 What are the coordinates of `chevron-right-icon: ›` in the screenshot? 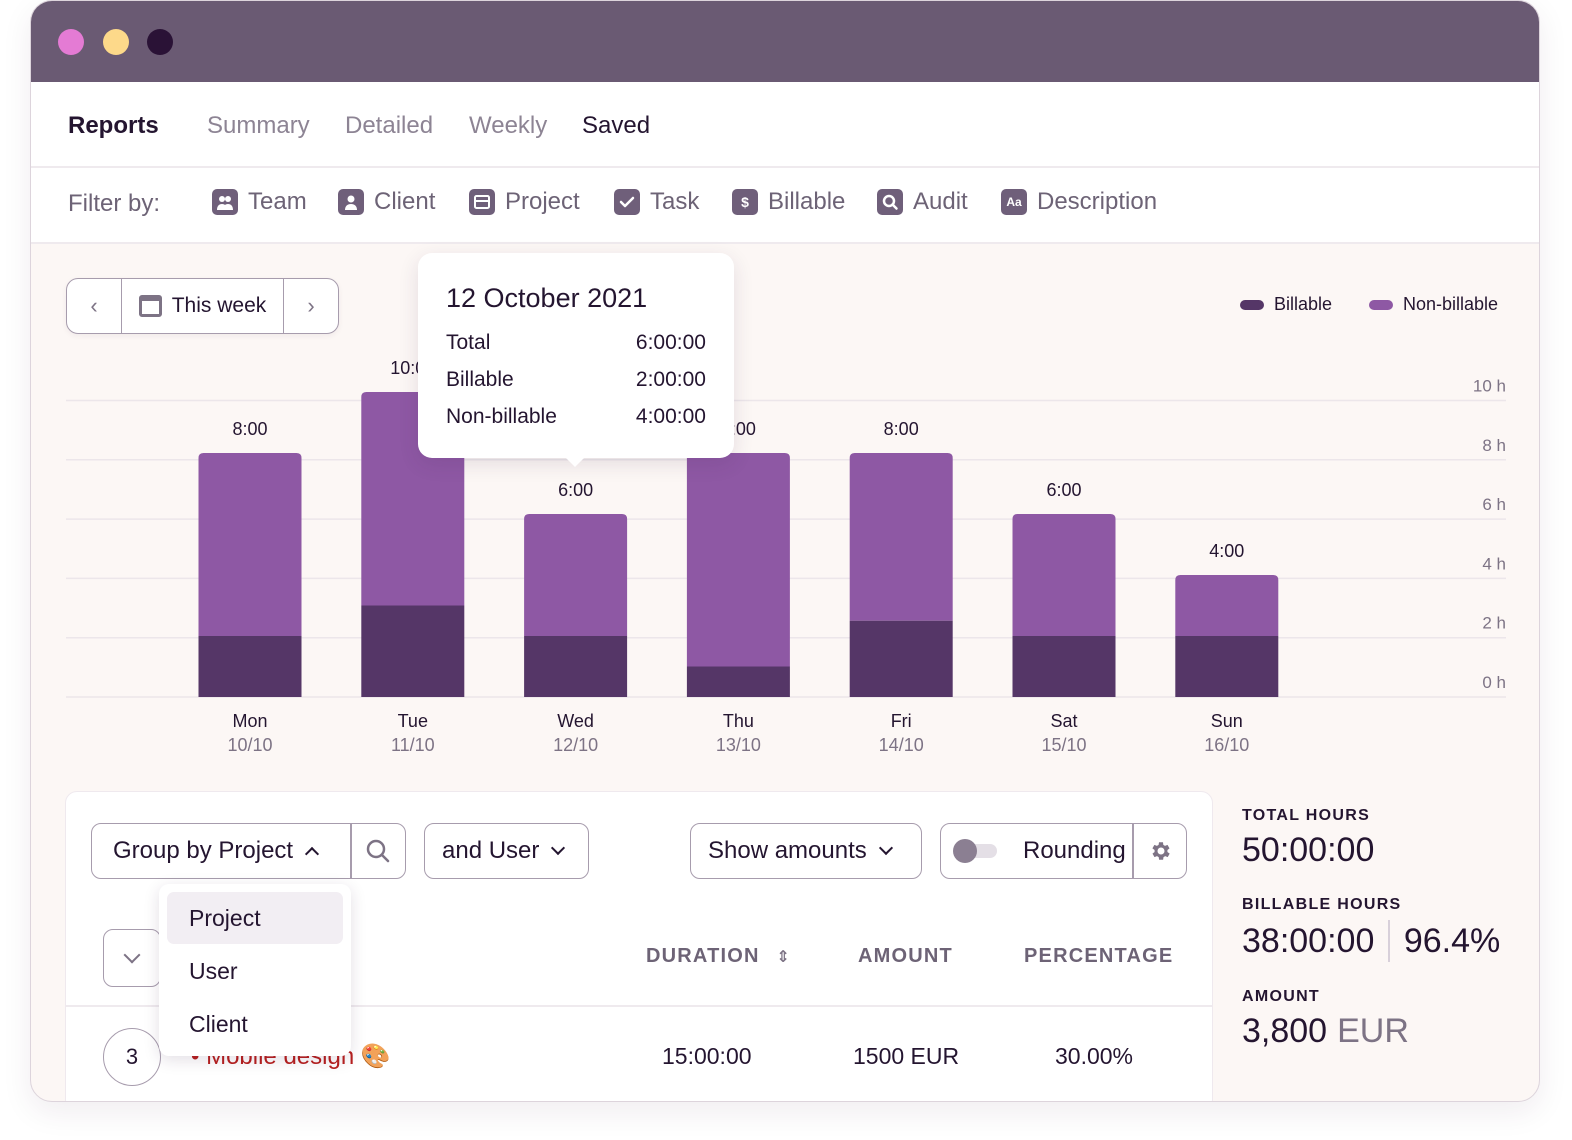 It's located at (311, 305).